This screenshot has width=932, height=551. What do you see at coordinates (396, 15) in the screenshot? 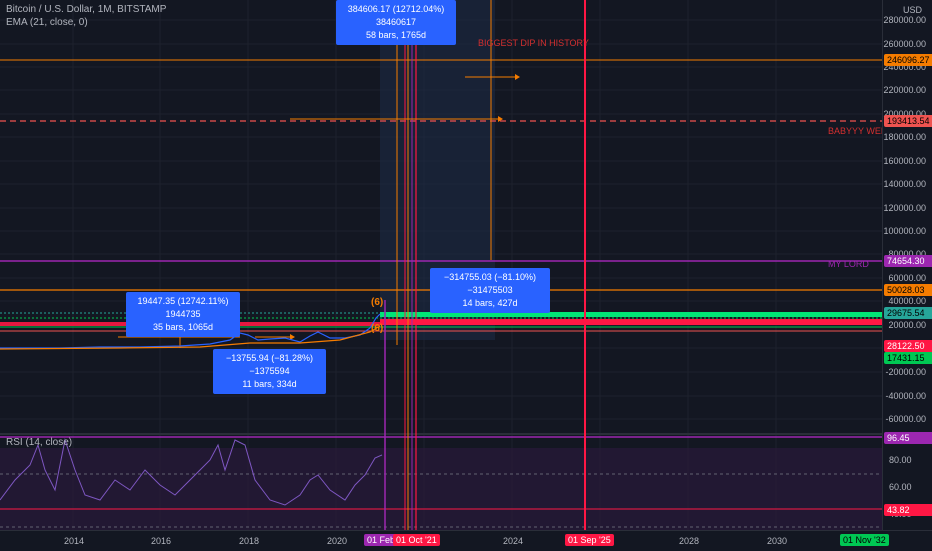
I see `measure-box-line1: 384606.17 (12712.04%) 38460617` at bounding box center [396, 15].